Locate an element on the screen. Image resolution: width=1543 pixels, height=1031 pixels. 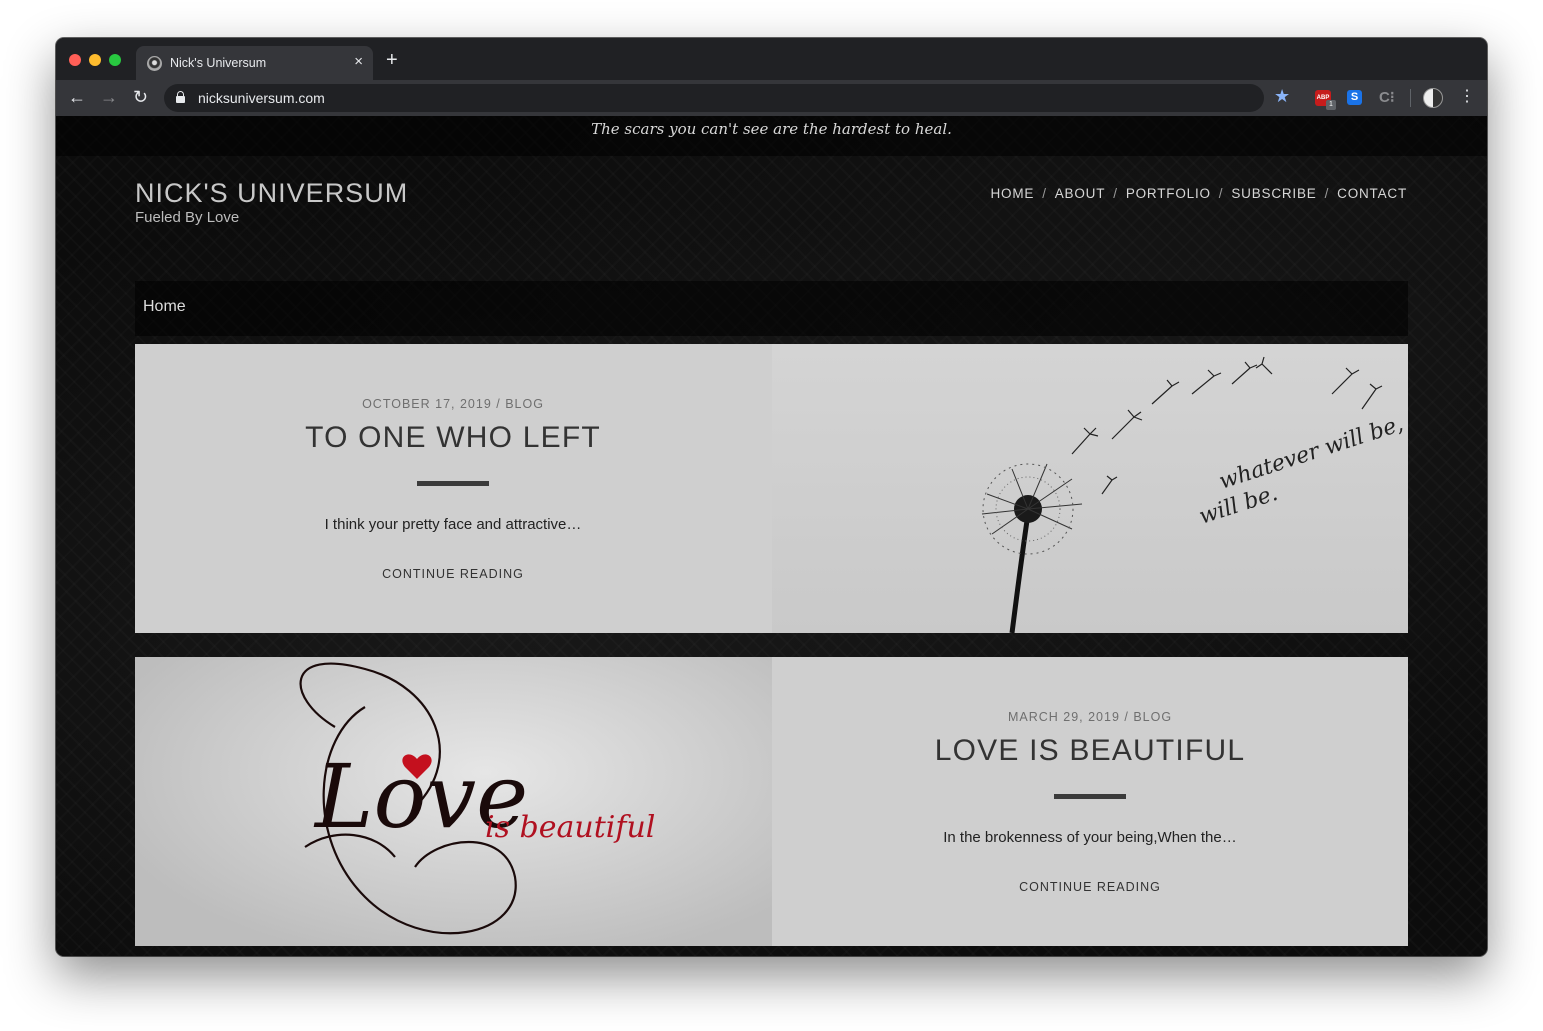
browser-tab: Nick's Universum × is located at coordinates (254, 63).